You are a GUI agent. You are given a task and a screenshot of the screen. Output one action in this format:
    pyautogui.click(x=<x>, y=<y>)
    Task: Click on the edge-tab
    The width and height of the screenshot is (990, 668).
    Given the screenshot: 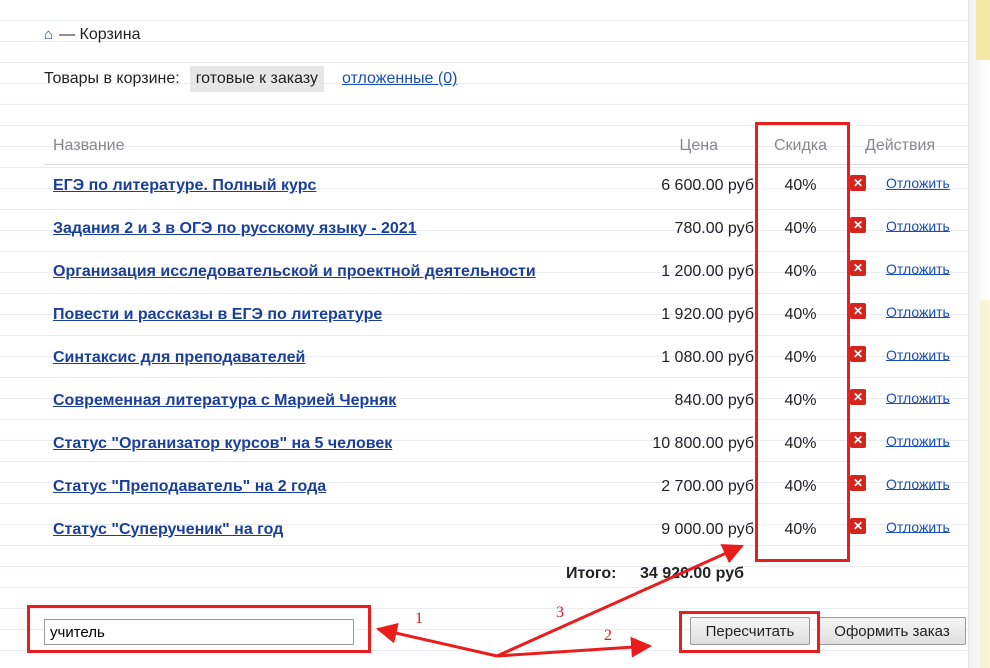 What is the action you would take?
    pyautogui.click(x=983, y=30)
    